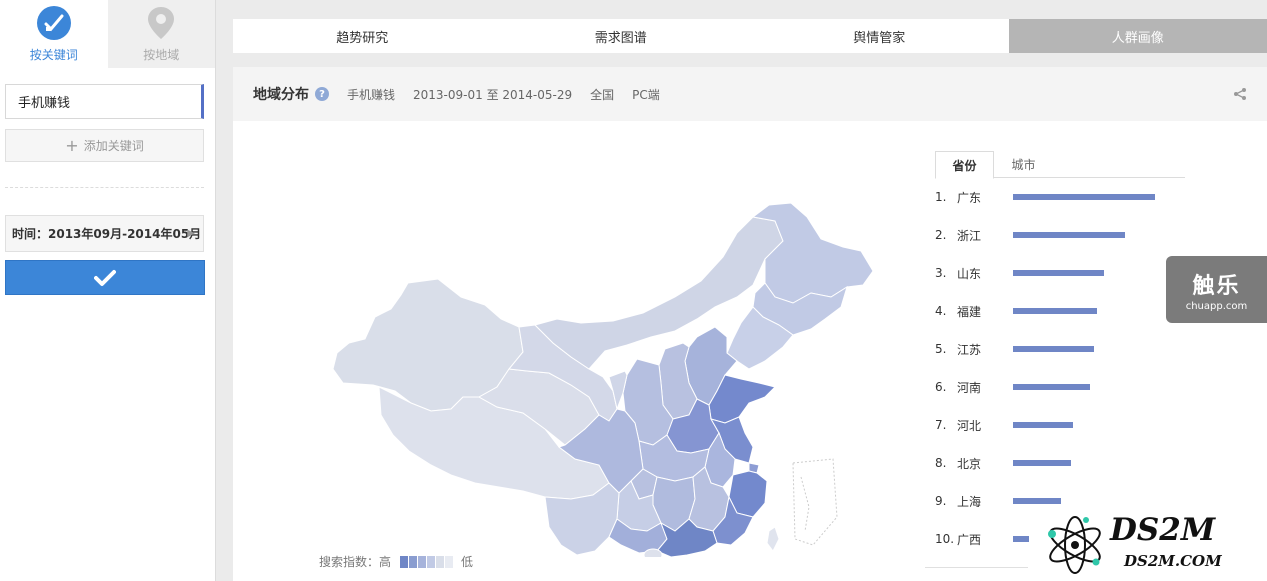 This screenshot has width=1267, height=581. What do you see at coordinates (969, 311) in the screenshot?
I see `rank-name: 福建` at bounding box center [969, 311].